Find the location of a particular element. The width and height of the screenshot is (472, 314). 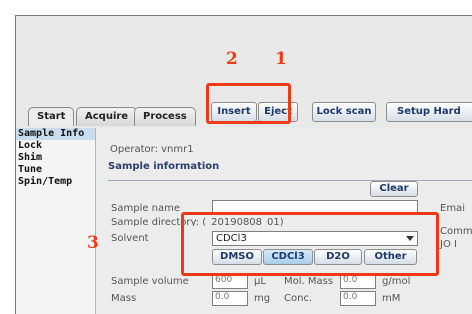

section-divider is located at coordinates (290, 180).